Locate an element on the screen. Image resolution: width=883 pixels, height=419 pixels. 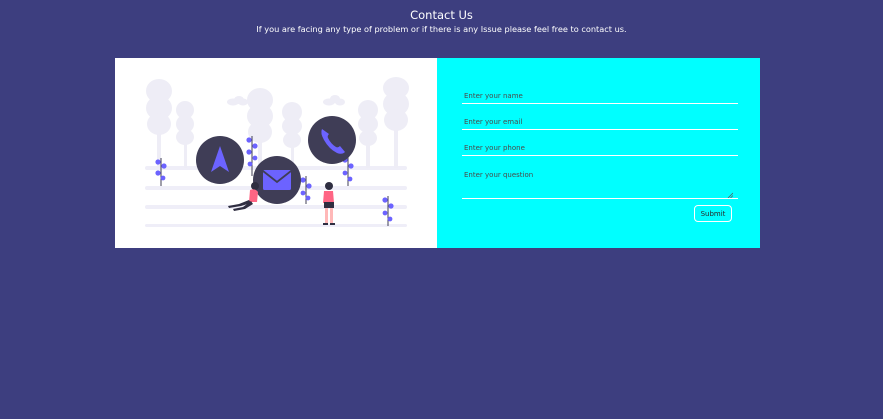
envelope-icon is located at coordinates (277, 180).